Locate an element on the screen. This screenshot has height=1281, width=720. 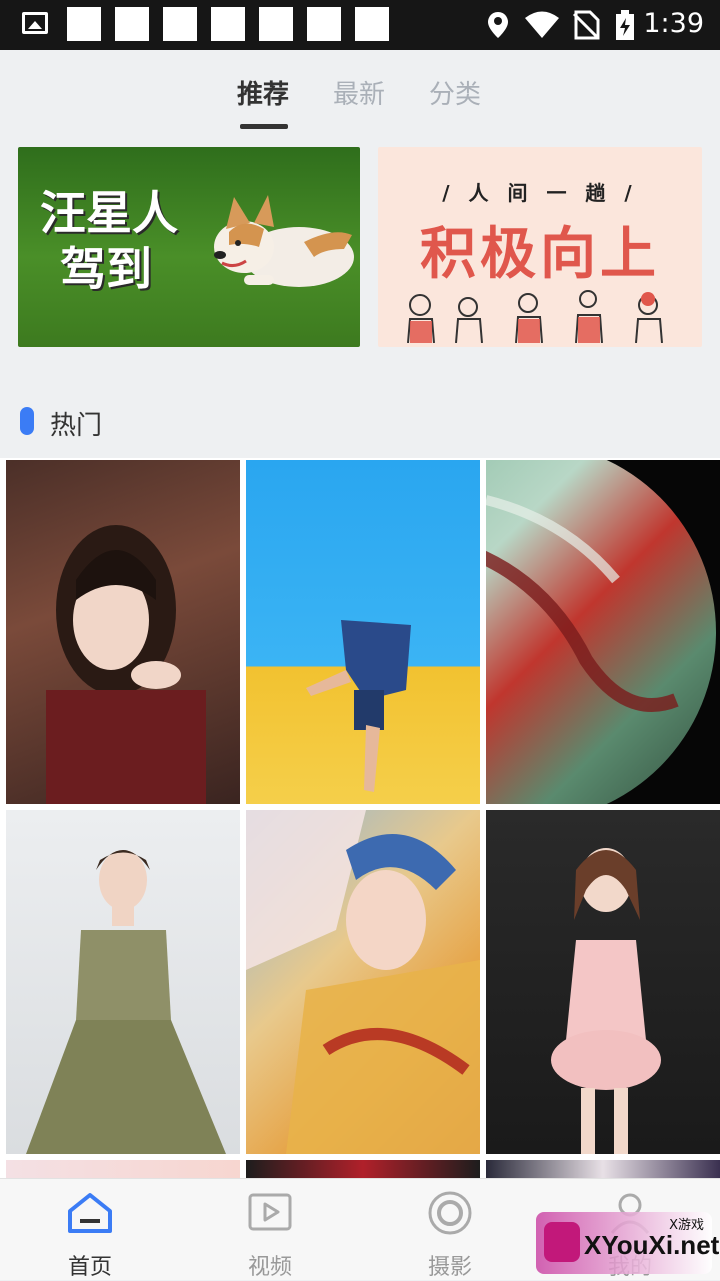
photo-icon is located at coordinates (450, 1213).